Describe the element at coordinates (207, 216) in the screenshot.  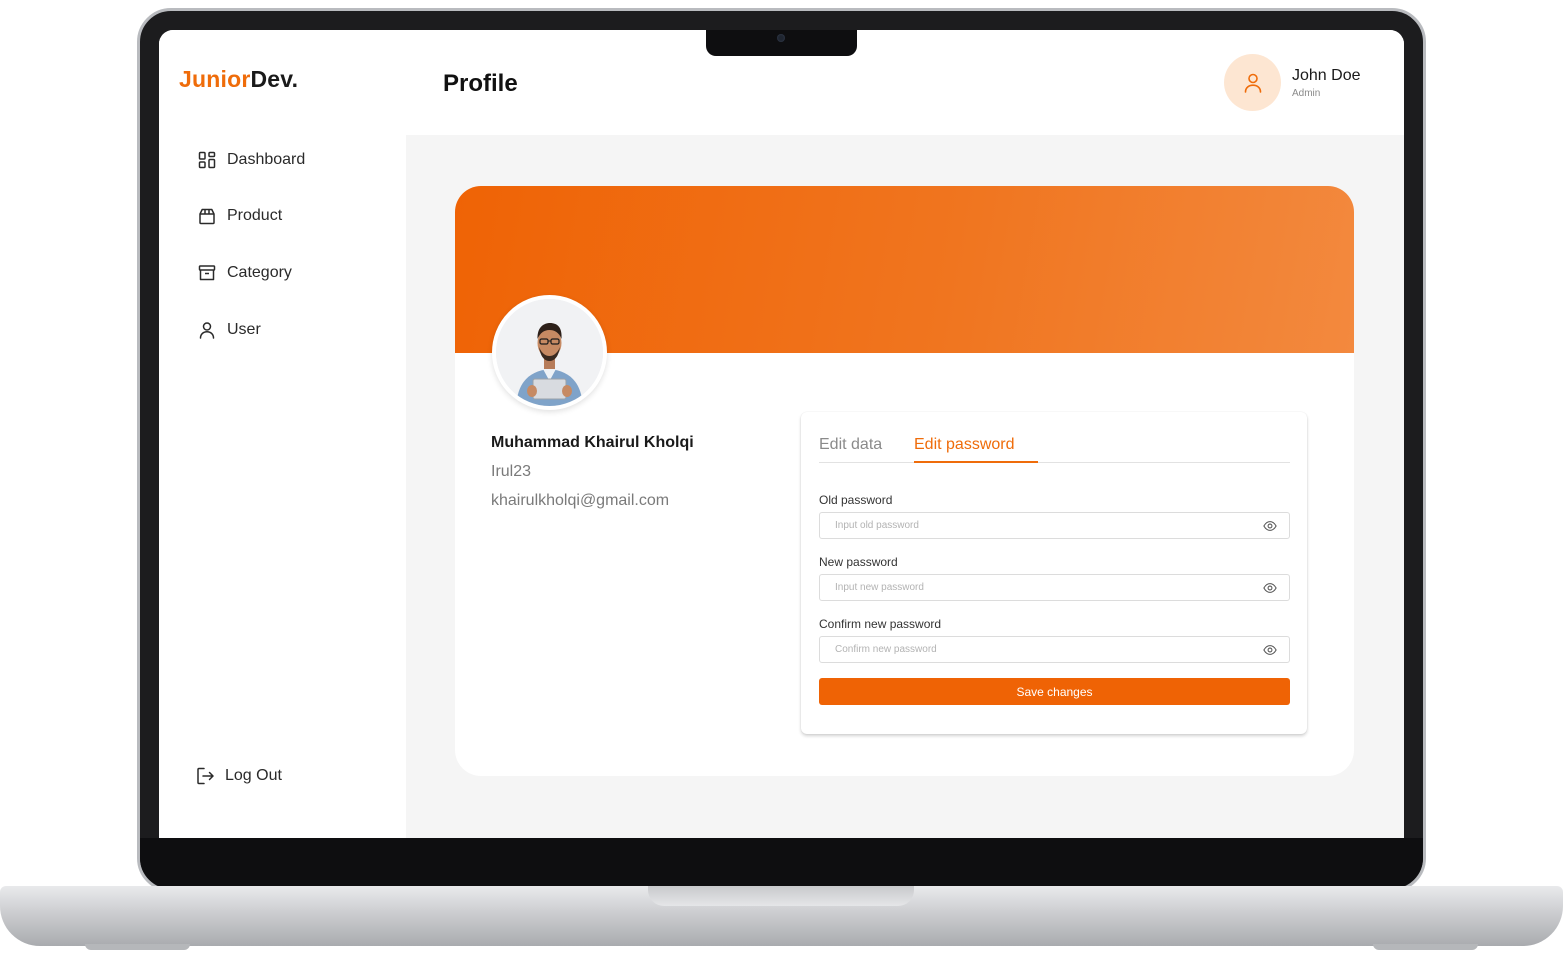
I see `box-icon` at that location.